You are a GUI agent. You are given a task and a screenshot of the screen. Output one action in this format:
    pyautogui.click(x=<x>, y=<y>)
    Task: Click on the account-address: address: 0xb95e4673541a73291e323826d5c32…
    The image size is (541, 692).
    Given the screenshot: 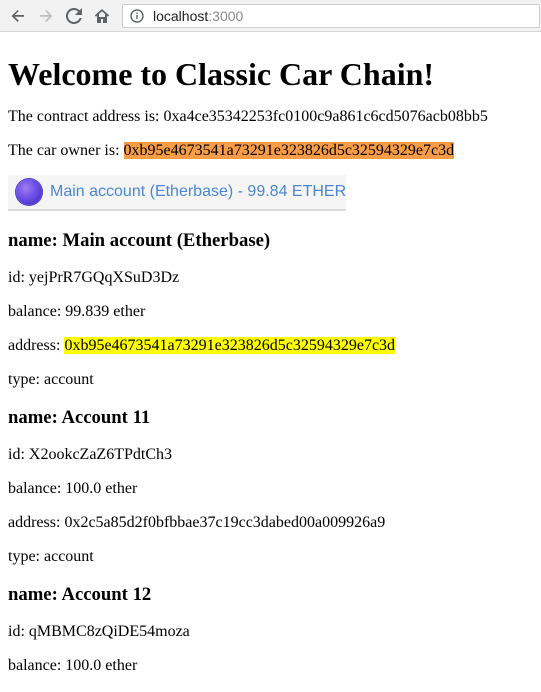 What is the action you would take?
    pyautogui.click(x=202, y=345)
    